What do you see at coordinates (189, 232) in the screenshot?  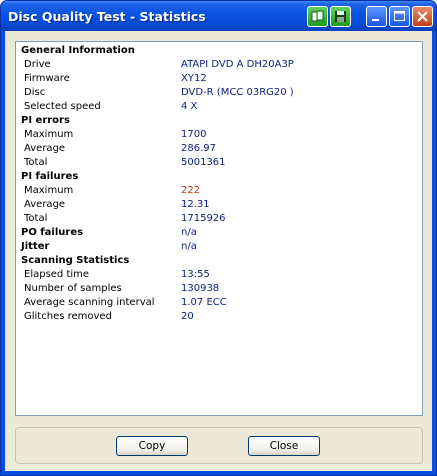 I see `value-po-failures: n/a` at bounding box center [189, 232].